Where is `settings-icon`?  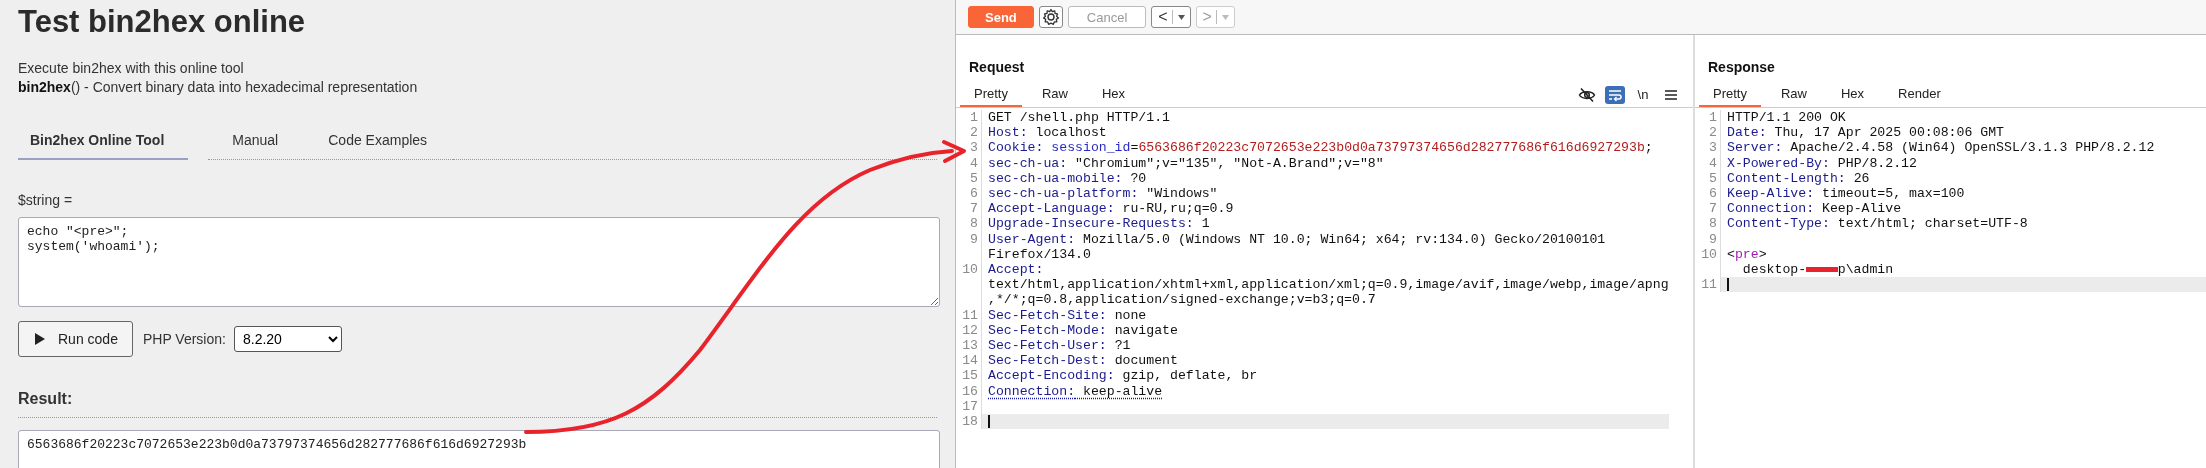
settings-icon is located at coordinates (1050, 17).